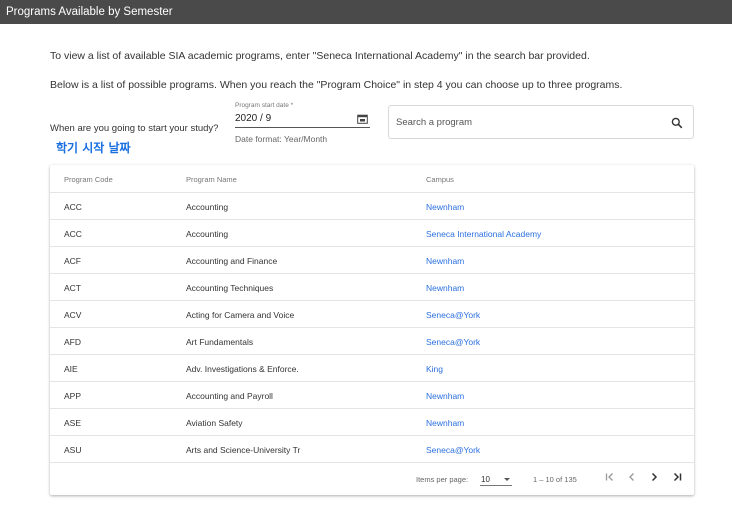 This screenshot has height=509, width=732. What do you see at coordinates (88, 179) in the screenshot?
I see `header-program-code: Program Code` at bounding box center [88, 179].